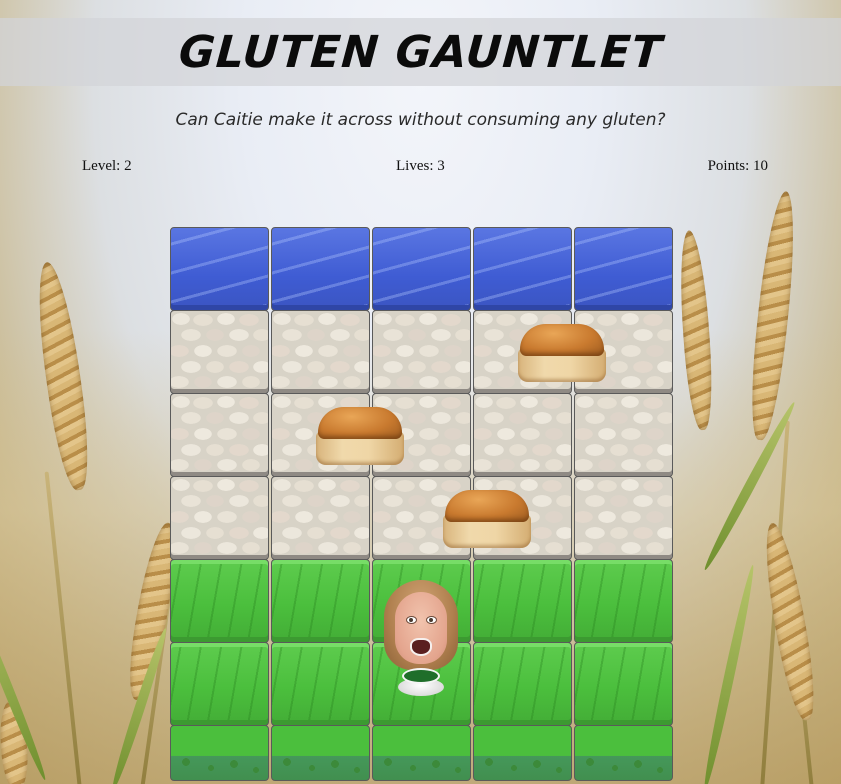 This screenshot has height=784, width=841. Describe the element at coordinates (737, 166) in the screenshot. I see `points-counter: Points: 10` at that location.